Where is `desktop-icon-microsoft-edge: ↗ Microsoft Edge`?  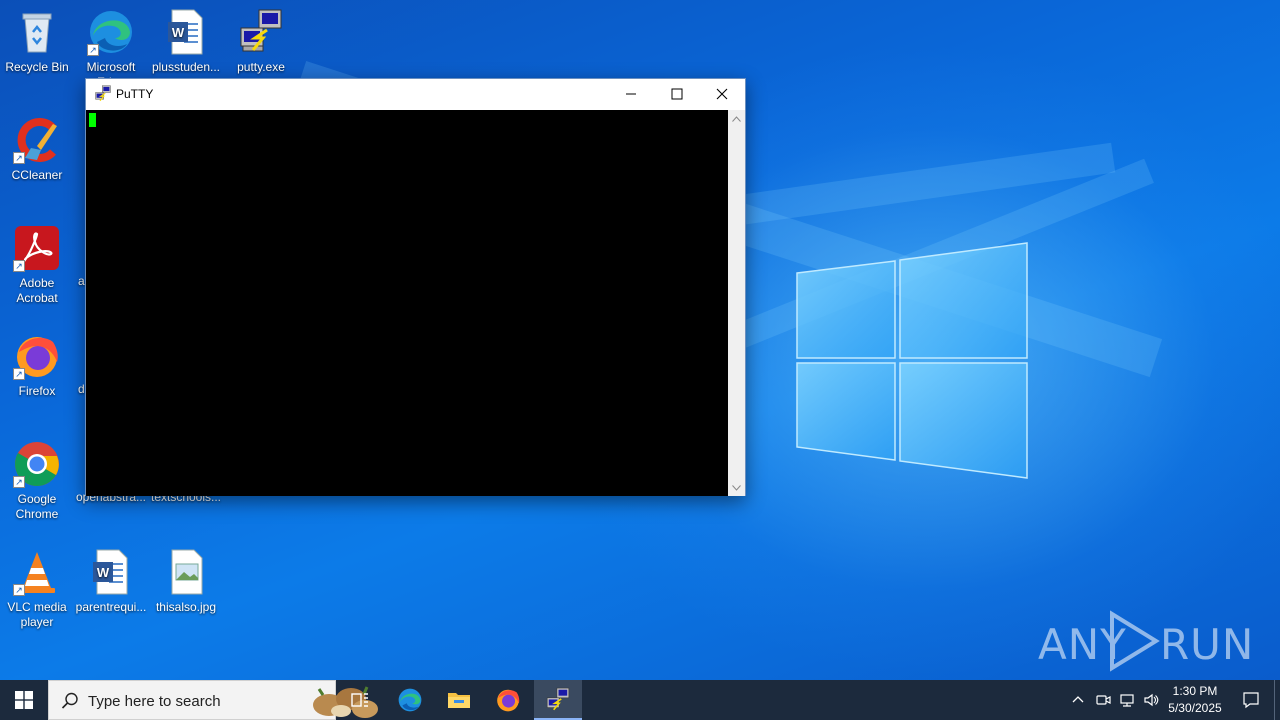 desktop-icon-microsoft-edge: ↗ Microsoft Edge is located at coordinates (111, 47).